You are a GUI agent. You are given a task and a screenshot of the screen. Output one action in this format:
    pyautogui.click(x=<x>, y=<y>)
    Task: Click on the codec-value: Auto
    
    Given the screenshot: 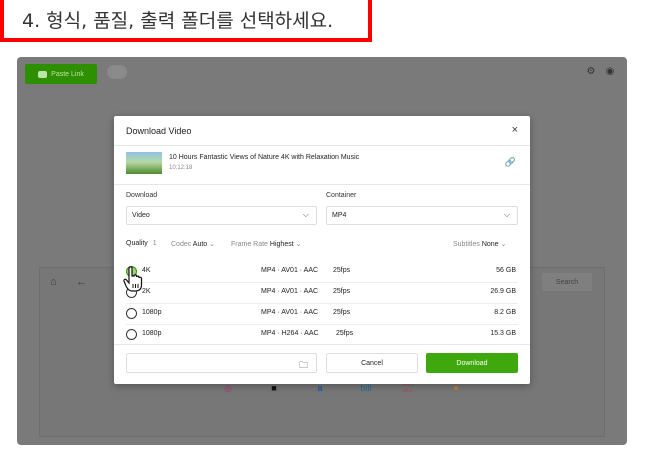 What is the action you would take?
    pyautogui.click(x=200, y=244)
    